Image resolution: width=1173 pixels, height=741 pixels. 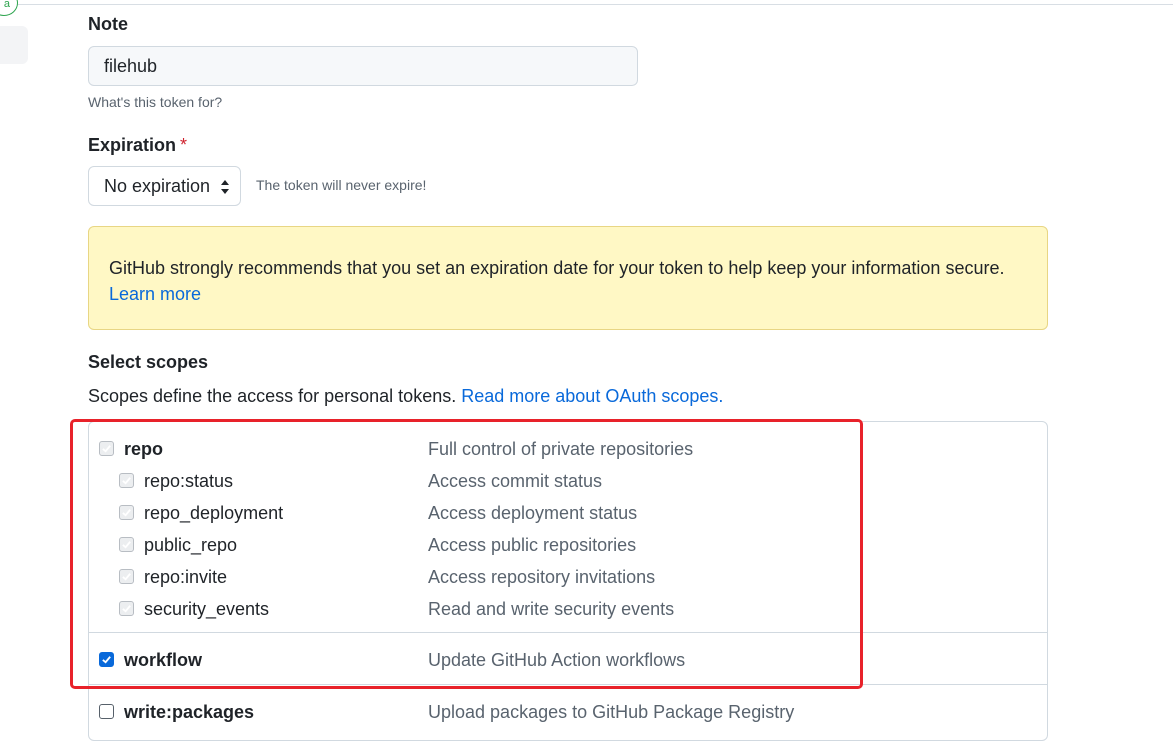 I want to click on checkbox-repo, so click(x=106, y=448).